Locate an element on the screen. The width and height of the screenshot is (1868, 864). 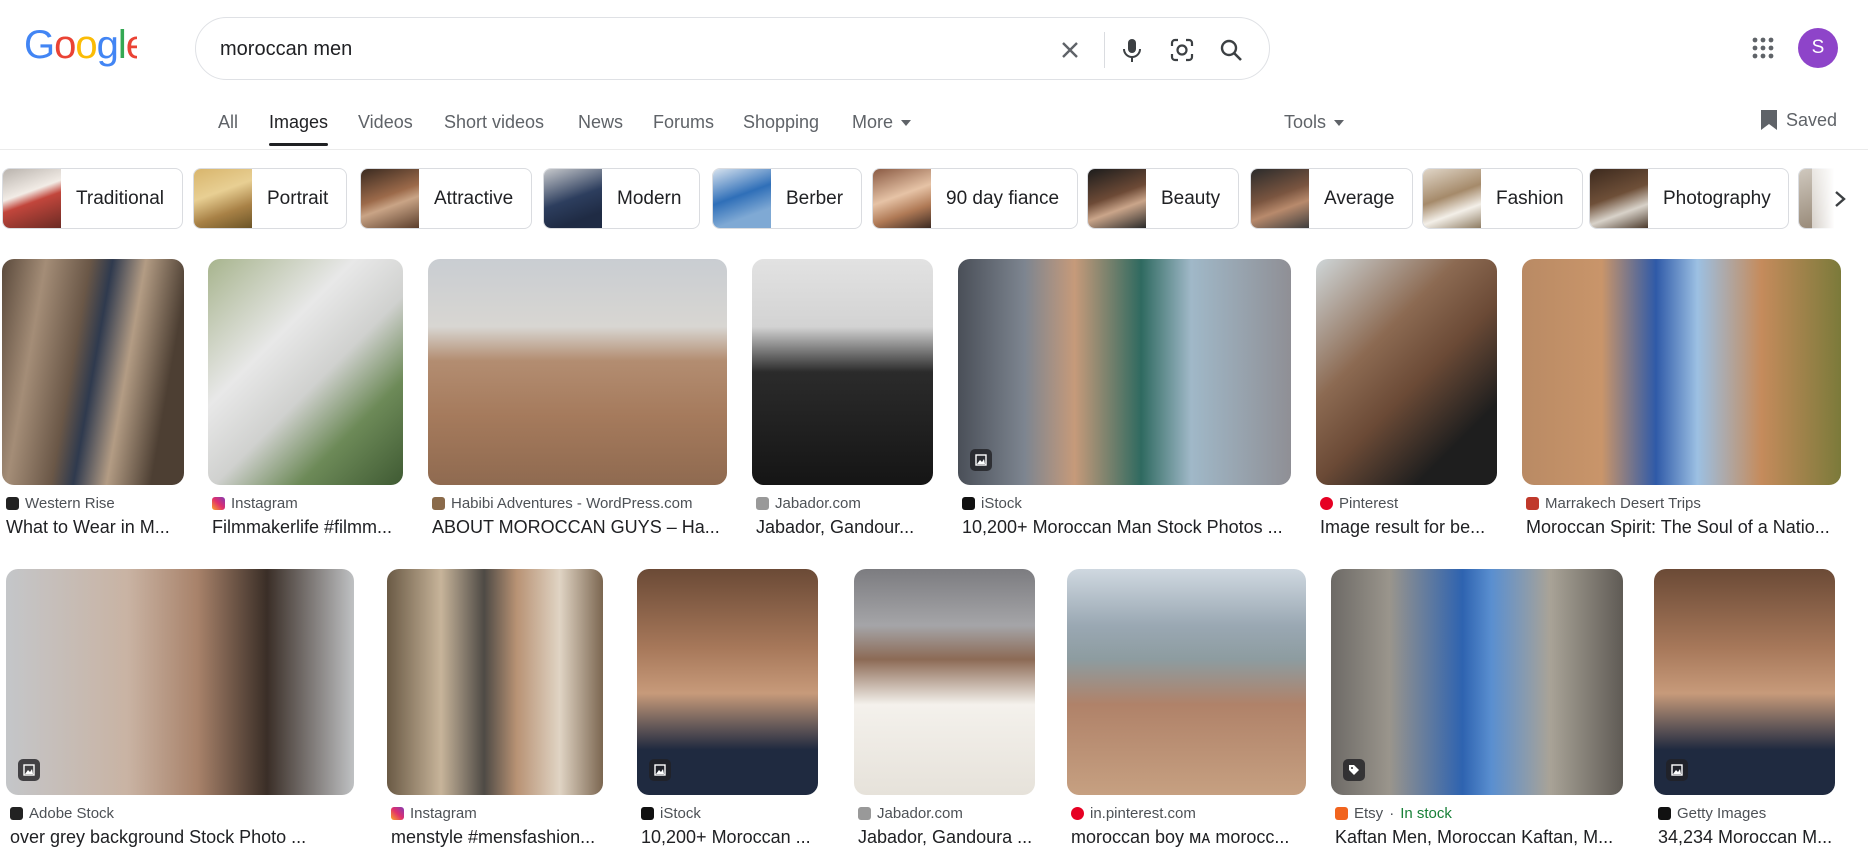
tab-more-label: More is located at coordinates (873, 122).